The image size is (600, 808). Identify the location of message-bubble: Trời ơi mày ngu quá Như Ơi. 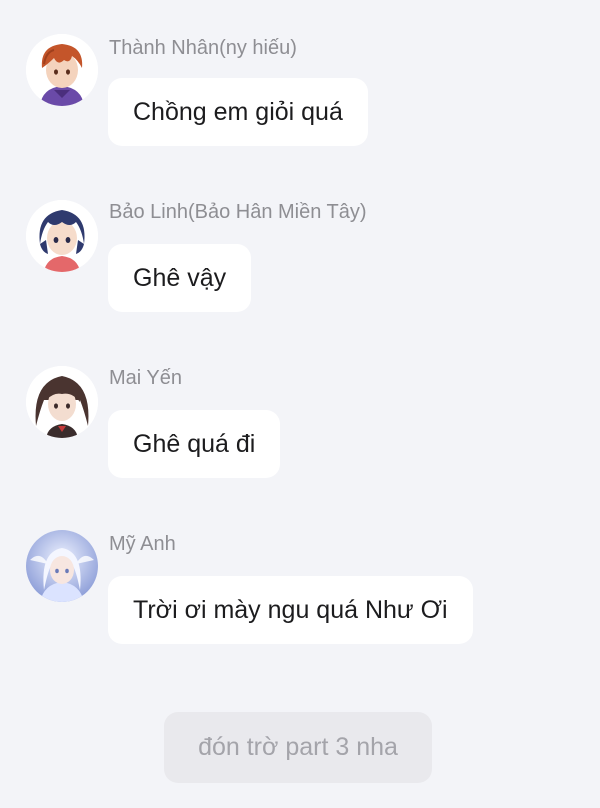
(290, 610).